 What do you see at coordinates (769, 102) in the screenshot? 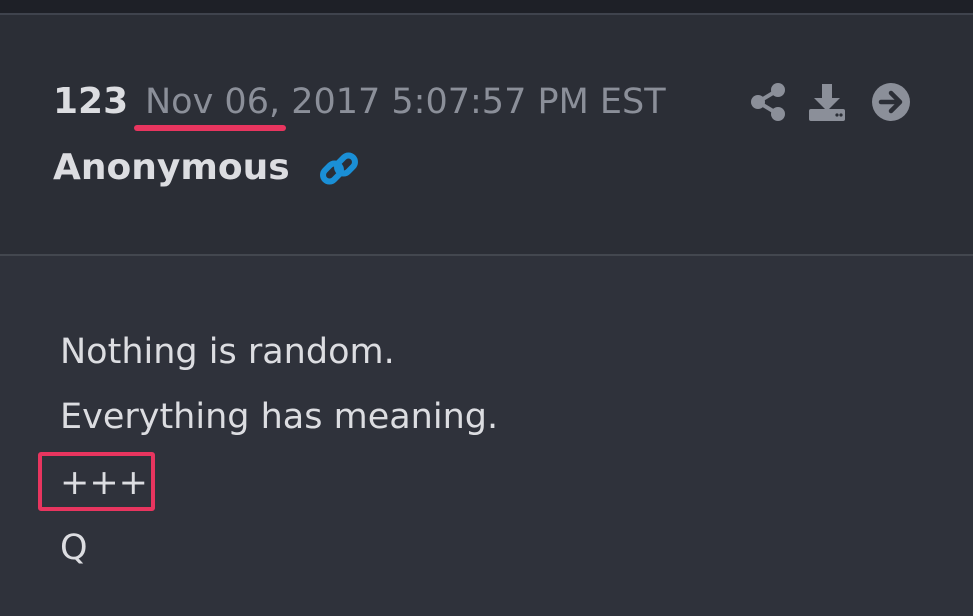
I see `share-icon` at bounding box center [769, 102].